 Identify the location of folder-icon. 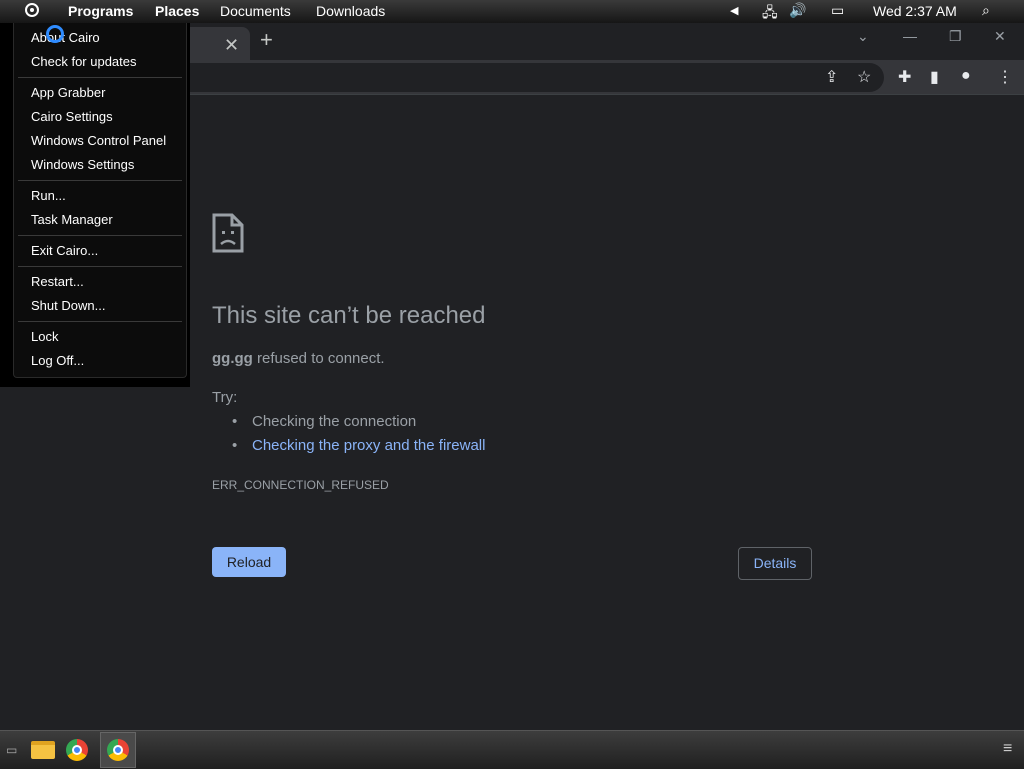
(43, 750).